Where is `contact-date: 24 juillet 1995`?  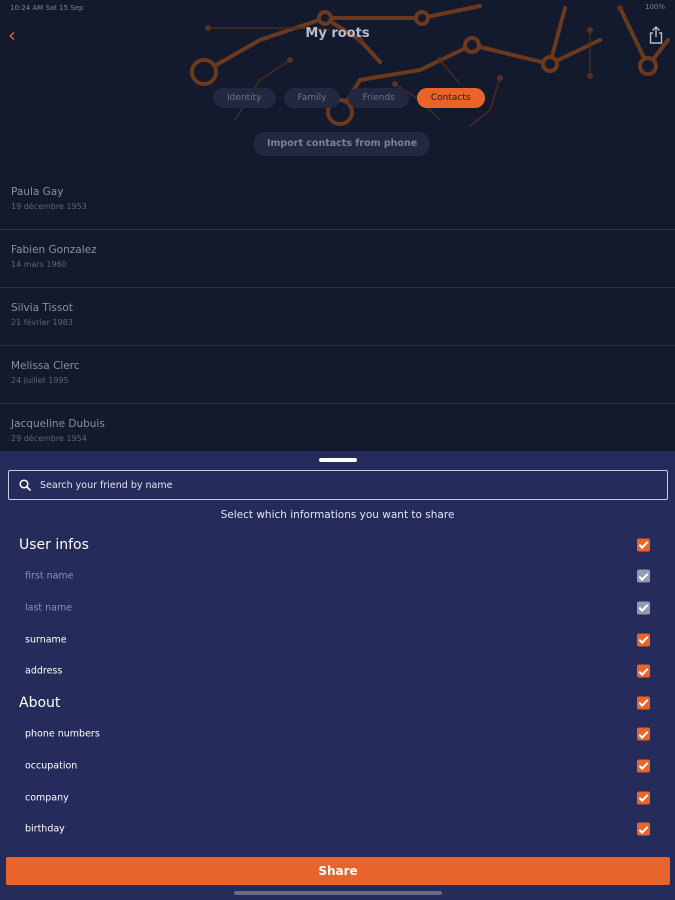
contact-date: 24 juillet 1995 is located at coordinates (40, 380).